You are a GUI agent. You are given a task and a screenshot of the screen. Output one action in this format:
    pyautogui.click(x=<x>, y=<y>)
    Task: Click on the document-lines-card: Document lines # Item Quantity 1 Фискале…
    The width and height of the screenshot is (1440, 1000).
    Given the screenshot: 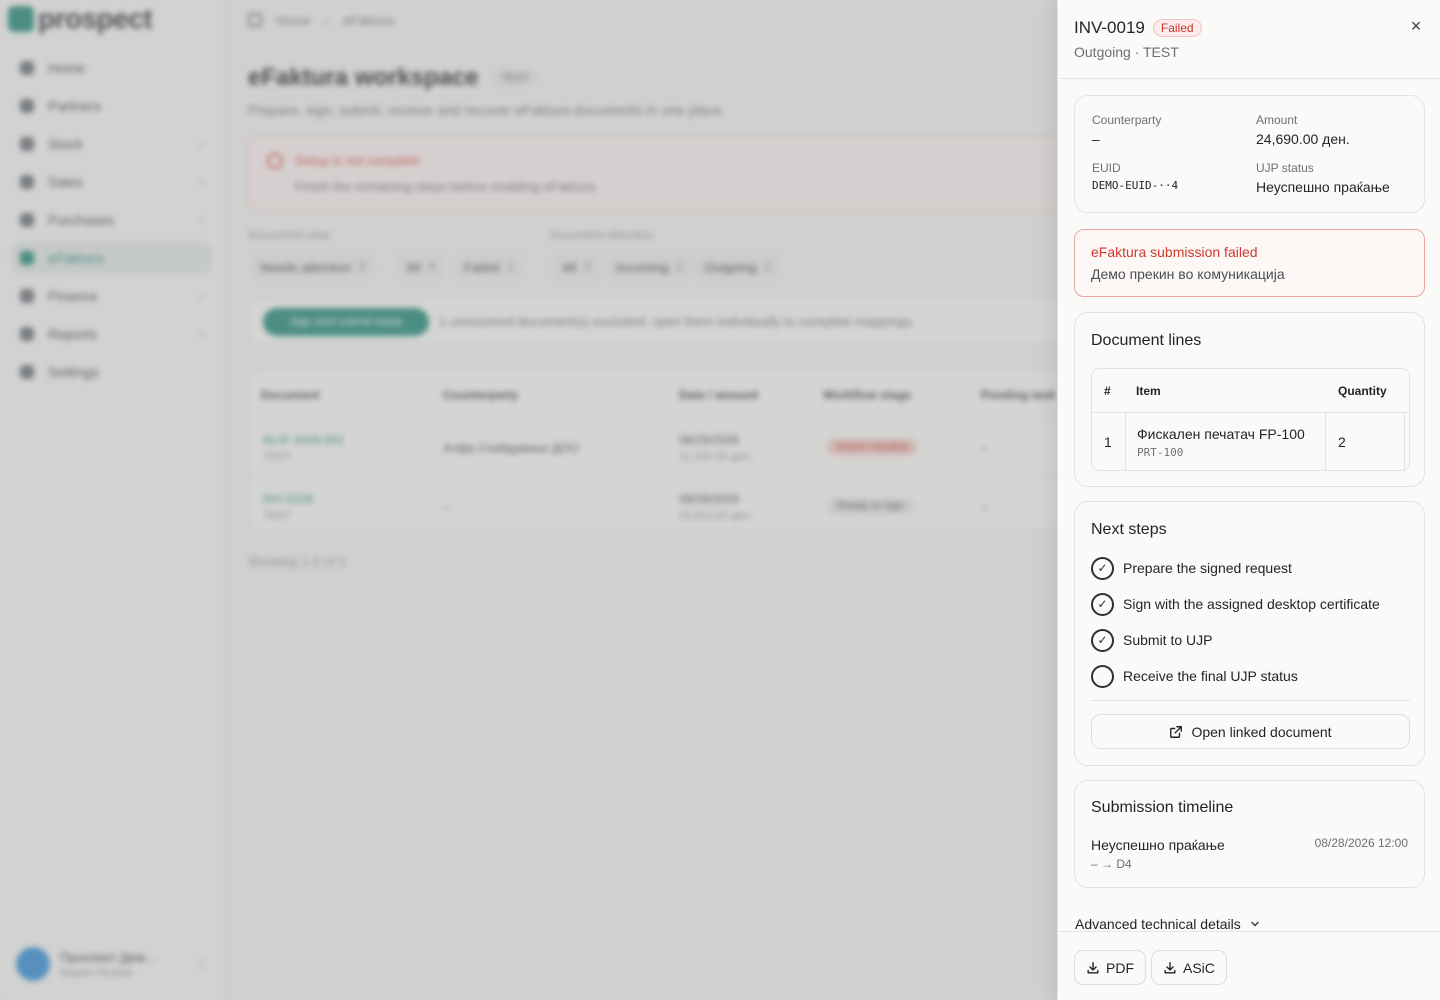 What is the action you would take?
    pyautogui.click(x=1249, y=399)
    